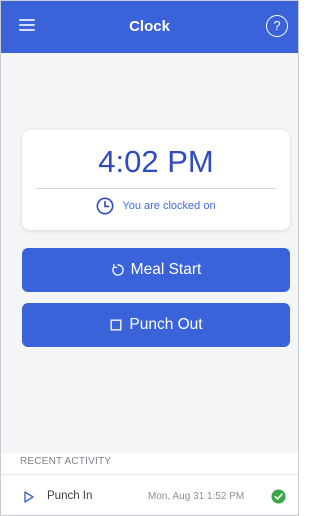  I want to click on clock-status: You are clocked on, so click(156, 206).